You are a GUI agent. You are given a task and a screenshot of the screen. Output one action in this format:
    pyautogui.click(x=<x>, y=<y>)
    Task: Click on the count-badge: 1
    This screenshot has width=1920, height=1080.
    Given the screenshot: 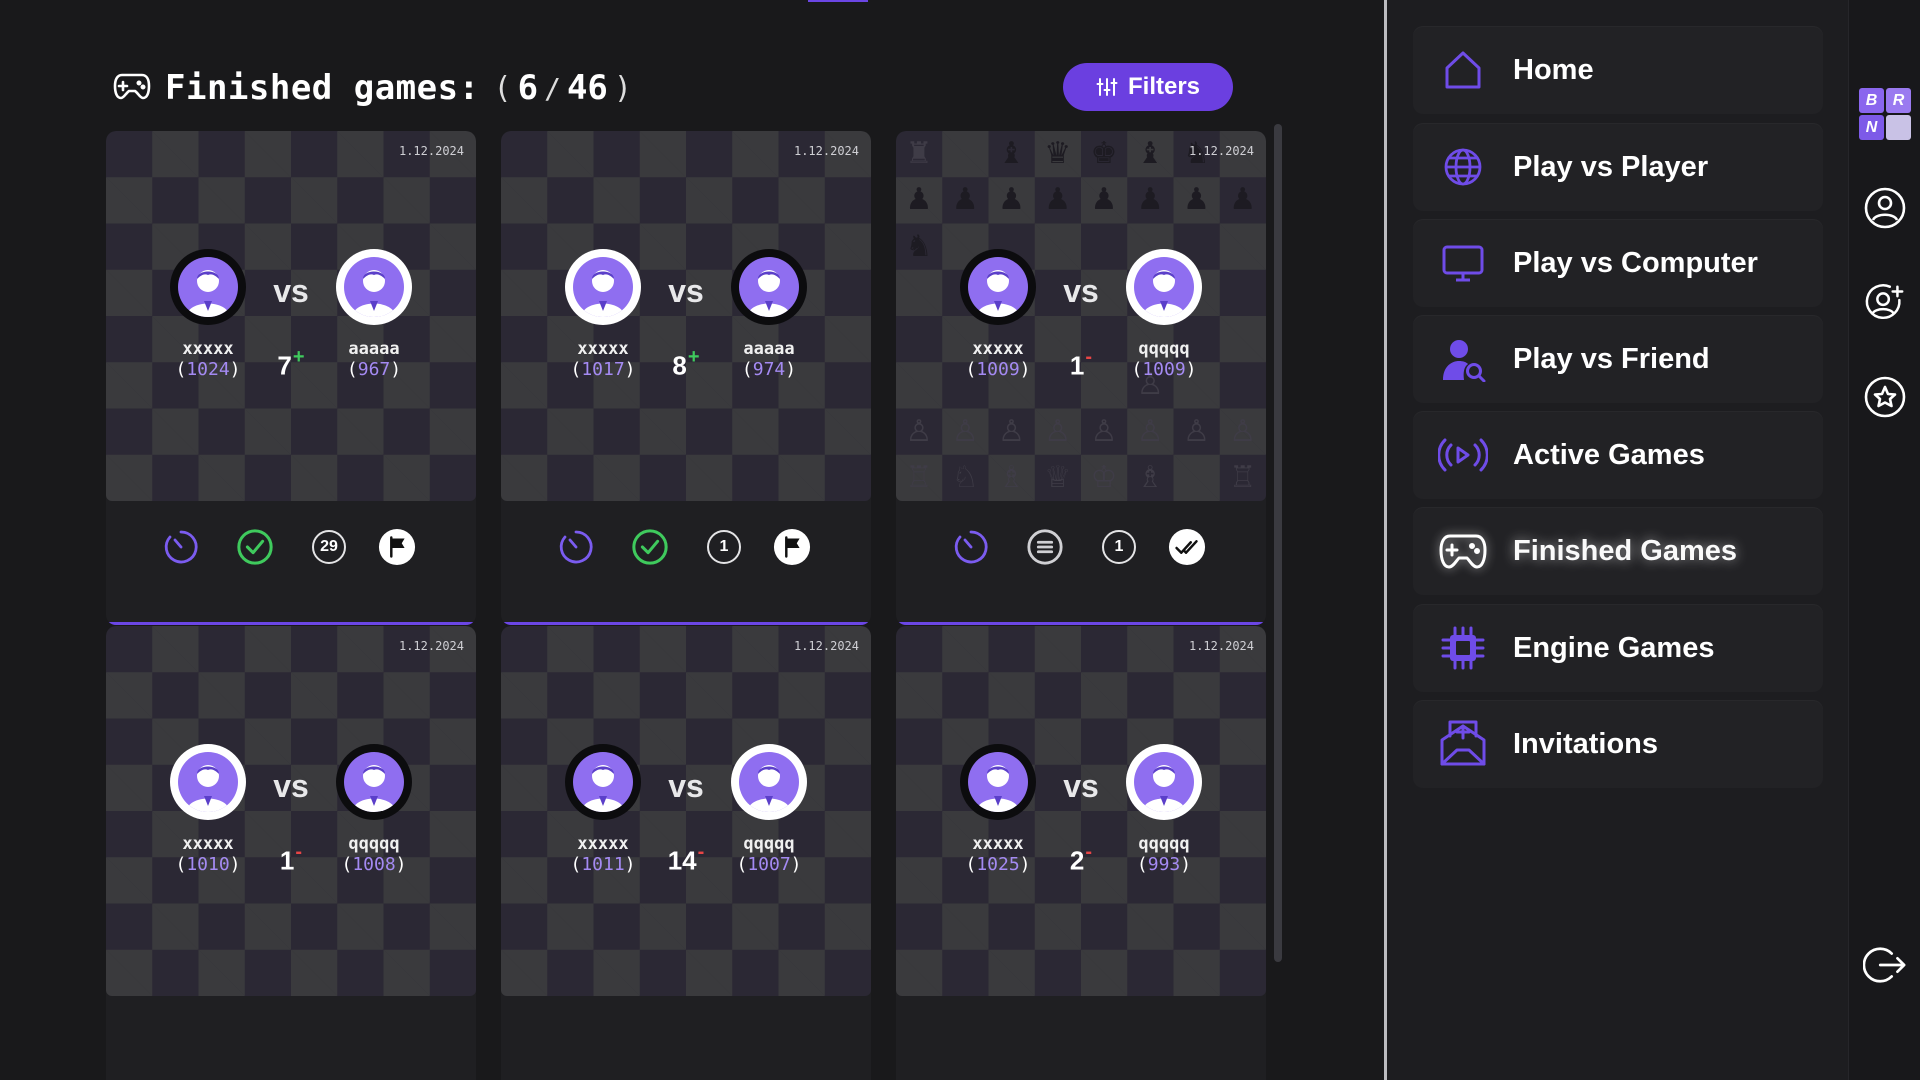 What is the action you would take?
    pyautogui.click(x=1119, y=547)
    